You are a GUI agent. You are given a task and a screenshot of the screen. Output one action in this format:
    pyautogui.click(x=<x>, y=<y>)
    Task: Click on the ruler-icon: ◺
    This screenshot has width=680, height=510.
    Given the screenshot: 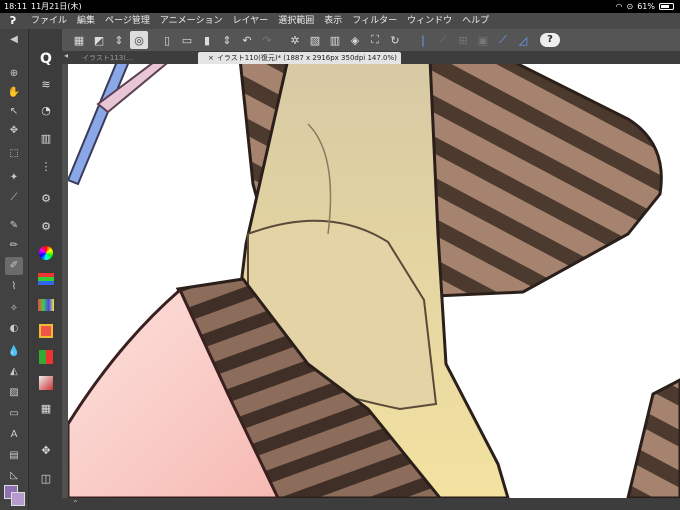 What is the action you would take?
    pyautogui.click(x=14, y=476)
    